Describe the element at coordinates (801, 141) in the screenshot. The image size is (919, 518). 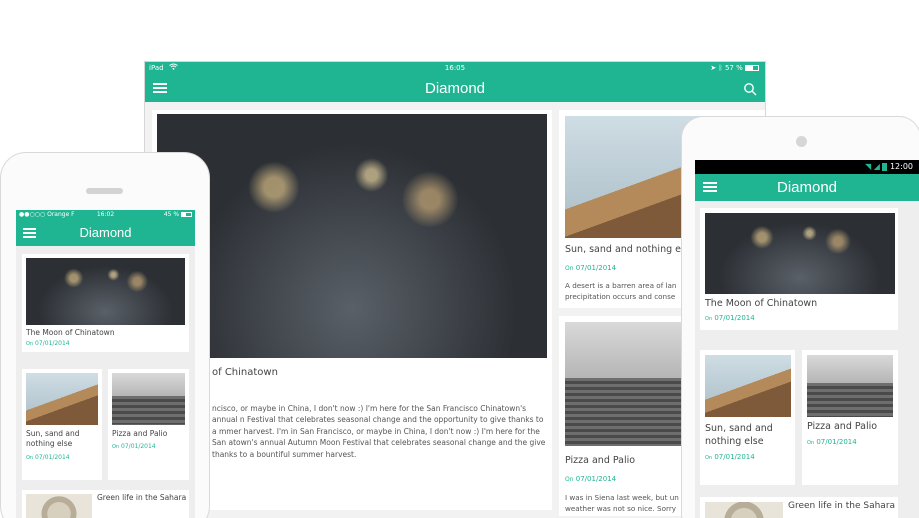
I see `android-camera` at that location.